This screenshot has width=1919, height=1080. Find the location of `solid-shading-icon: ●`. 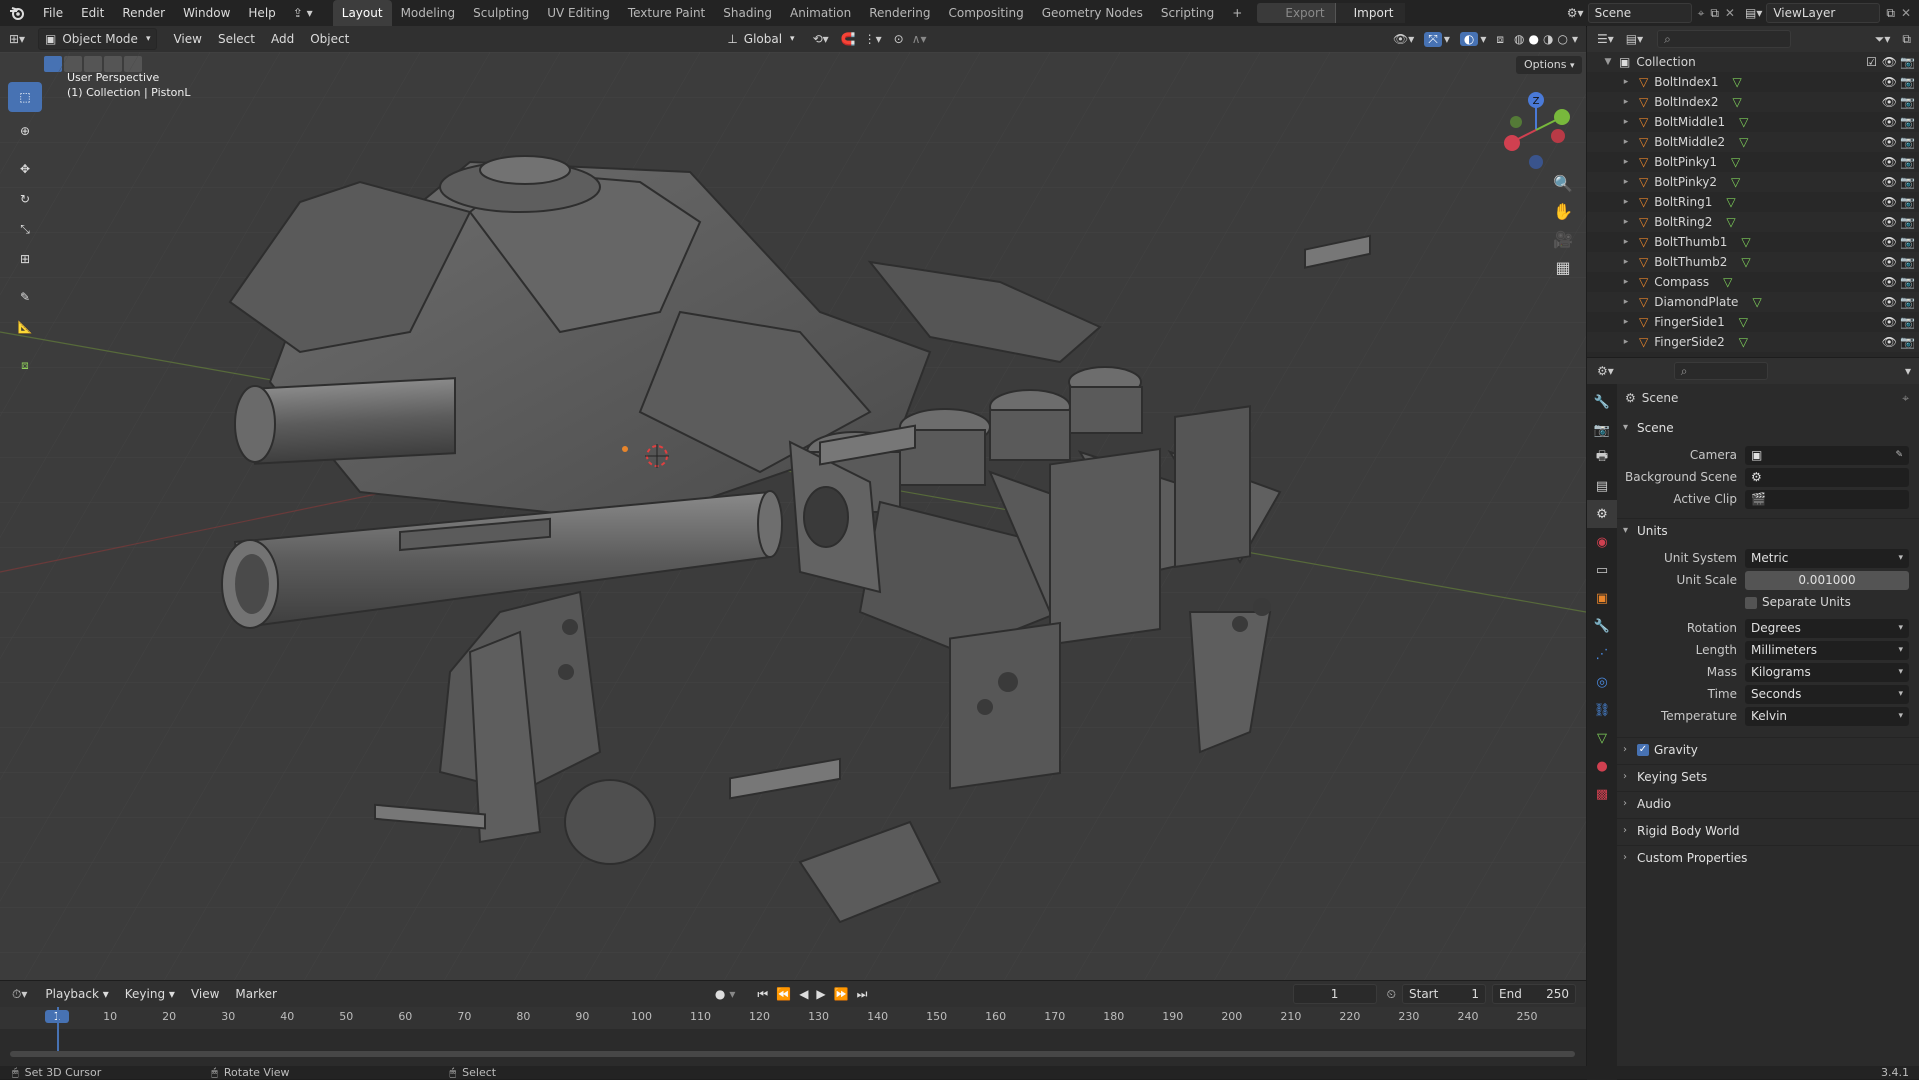

solid-shading-icon: ● is located at coordinates (1534, 39).